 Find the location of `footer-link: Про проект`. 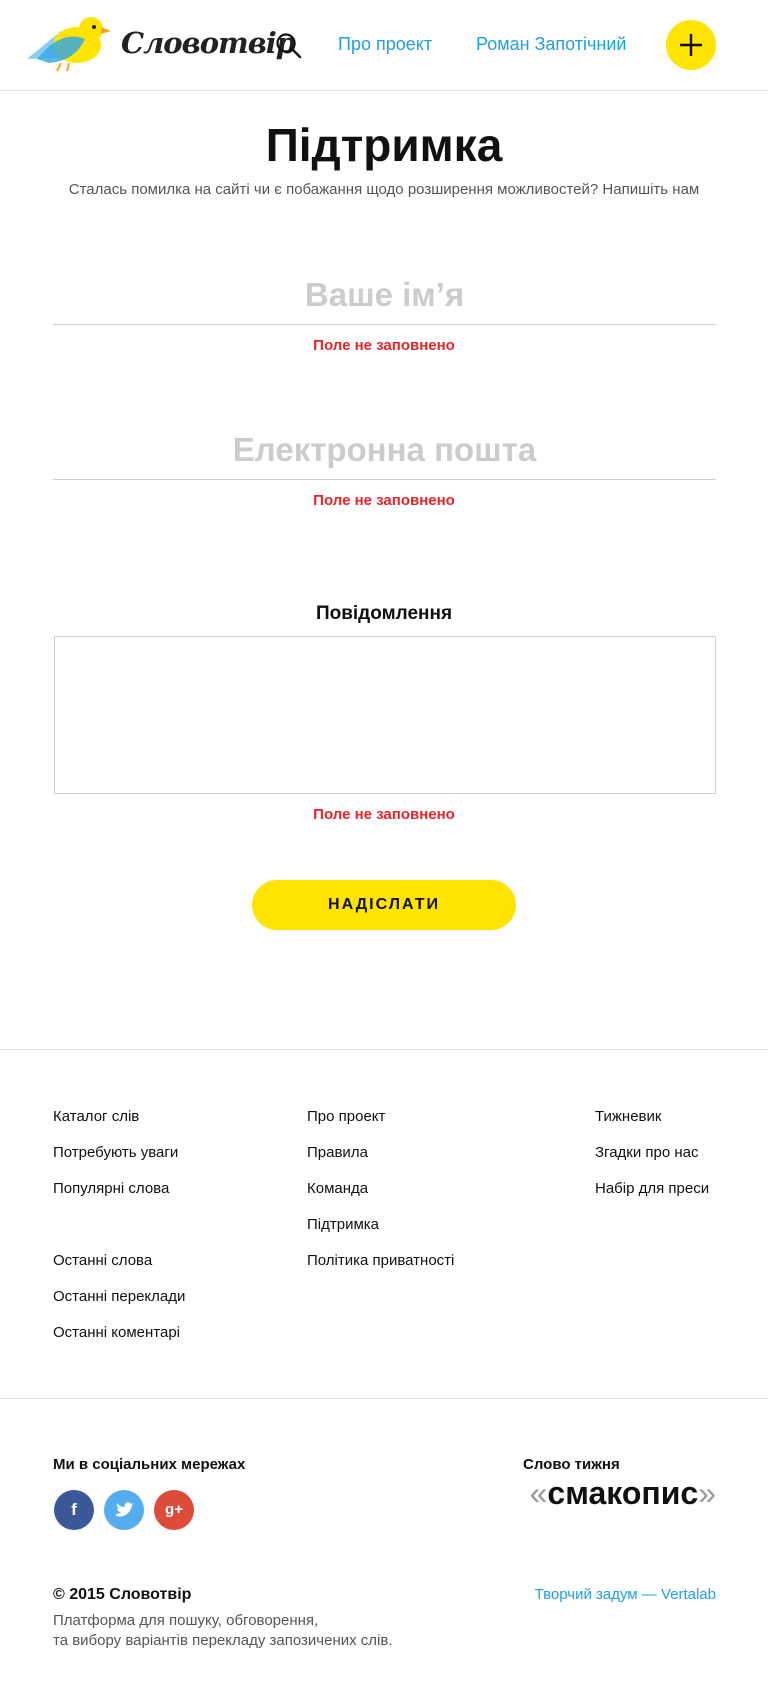

footer-link: Про проект is located at coordinates (346, 1116).